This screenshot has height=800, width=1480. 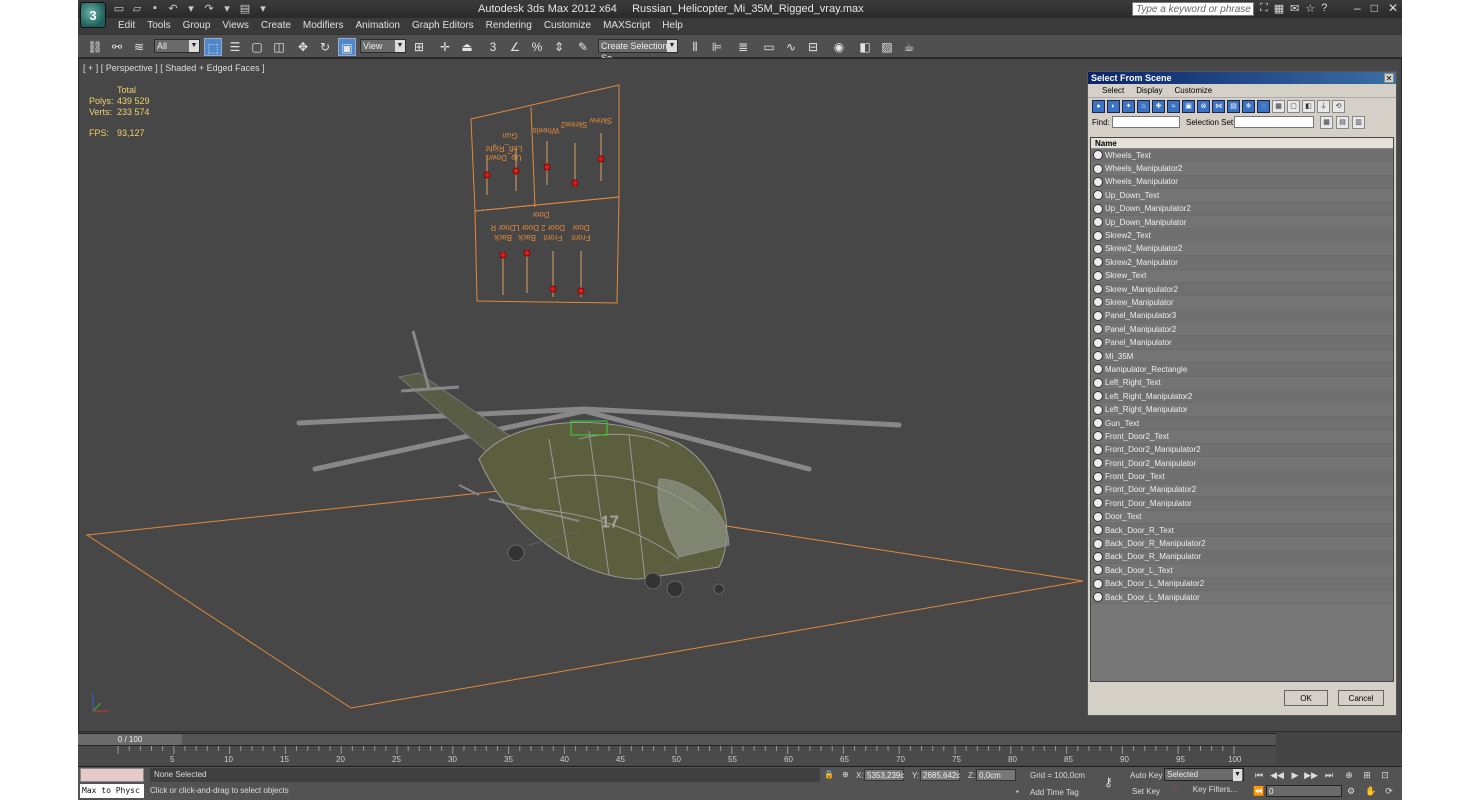 I want to click on menu-edit: Edit, so click(x=126, y=26).